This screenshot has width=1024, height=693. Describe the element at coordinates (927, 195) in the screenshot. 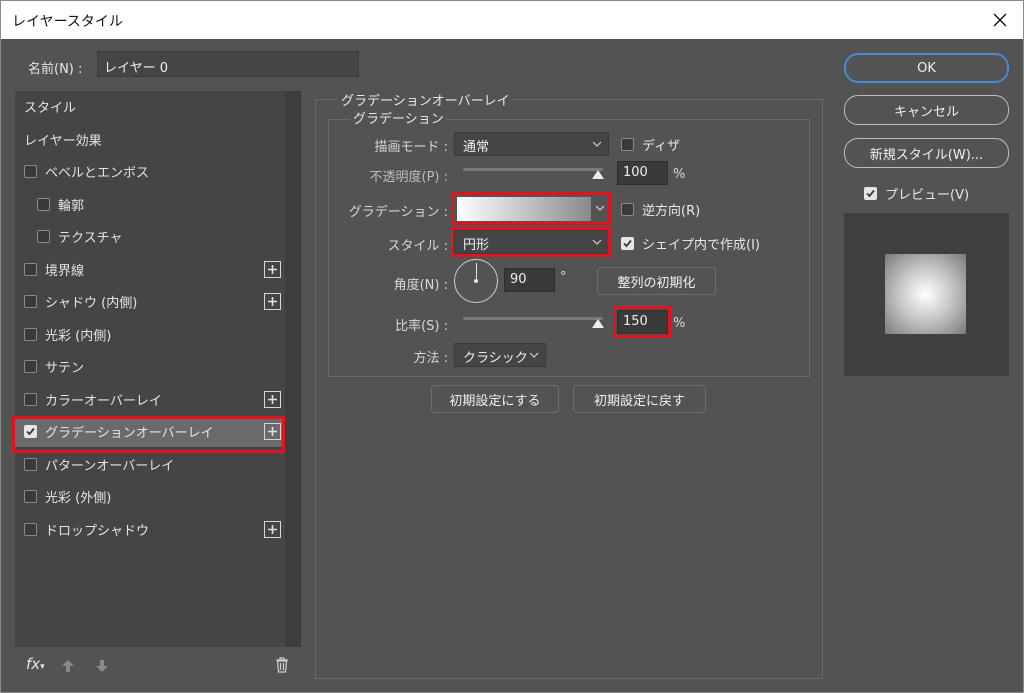

I see `preview-label: プレビュー(V)` at that location.